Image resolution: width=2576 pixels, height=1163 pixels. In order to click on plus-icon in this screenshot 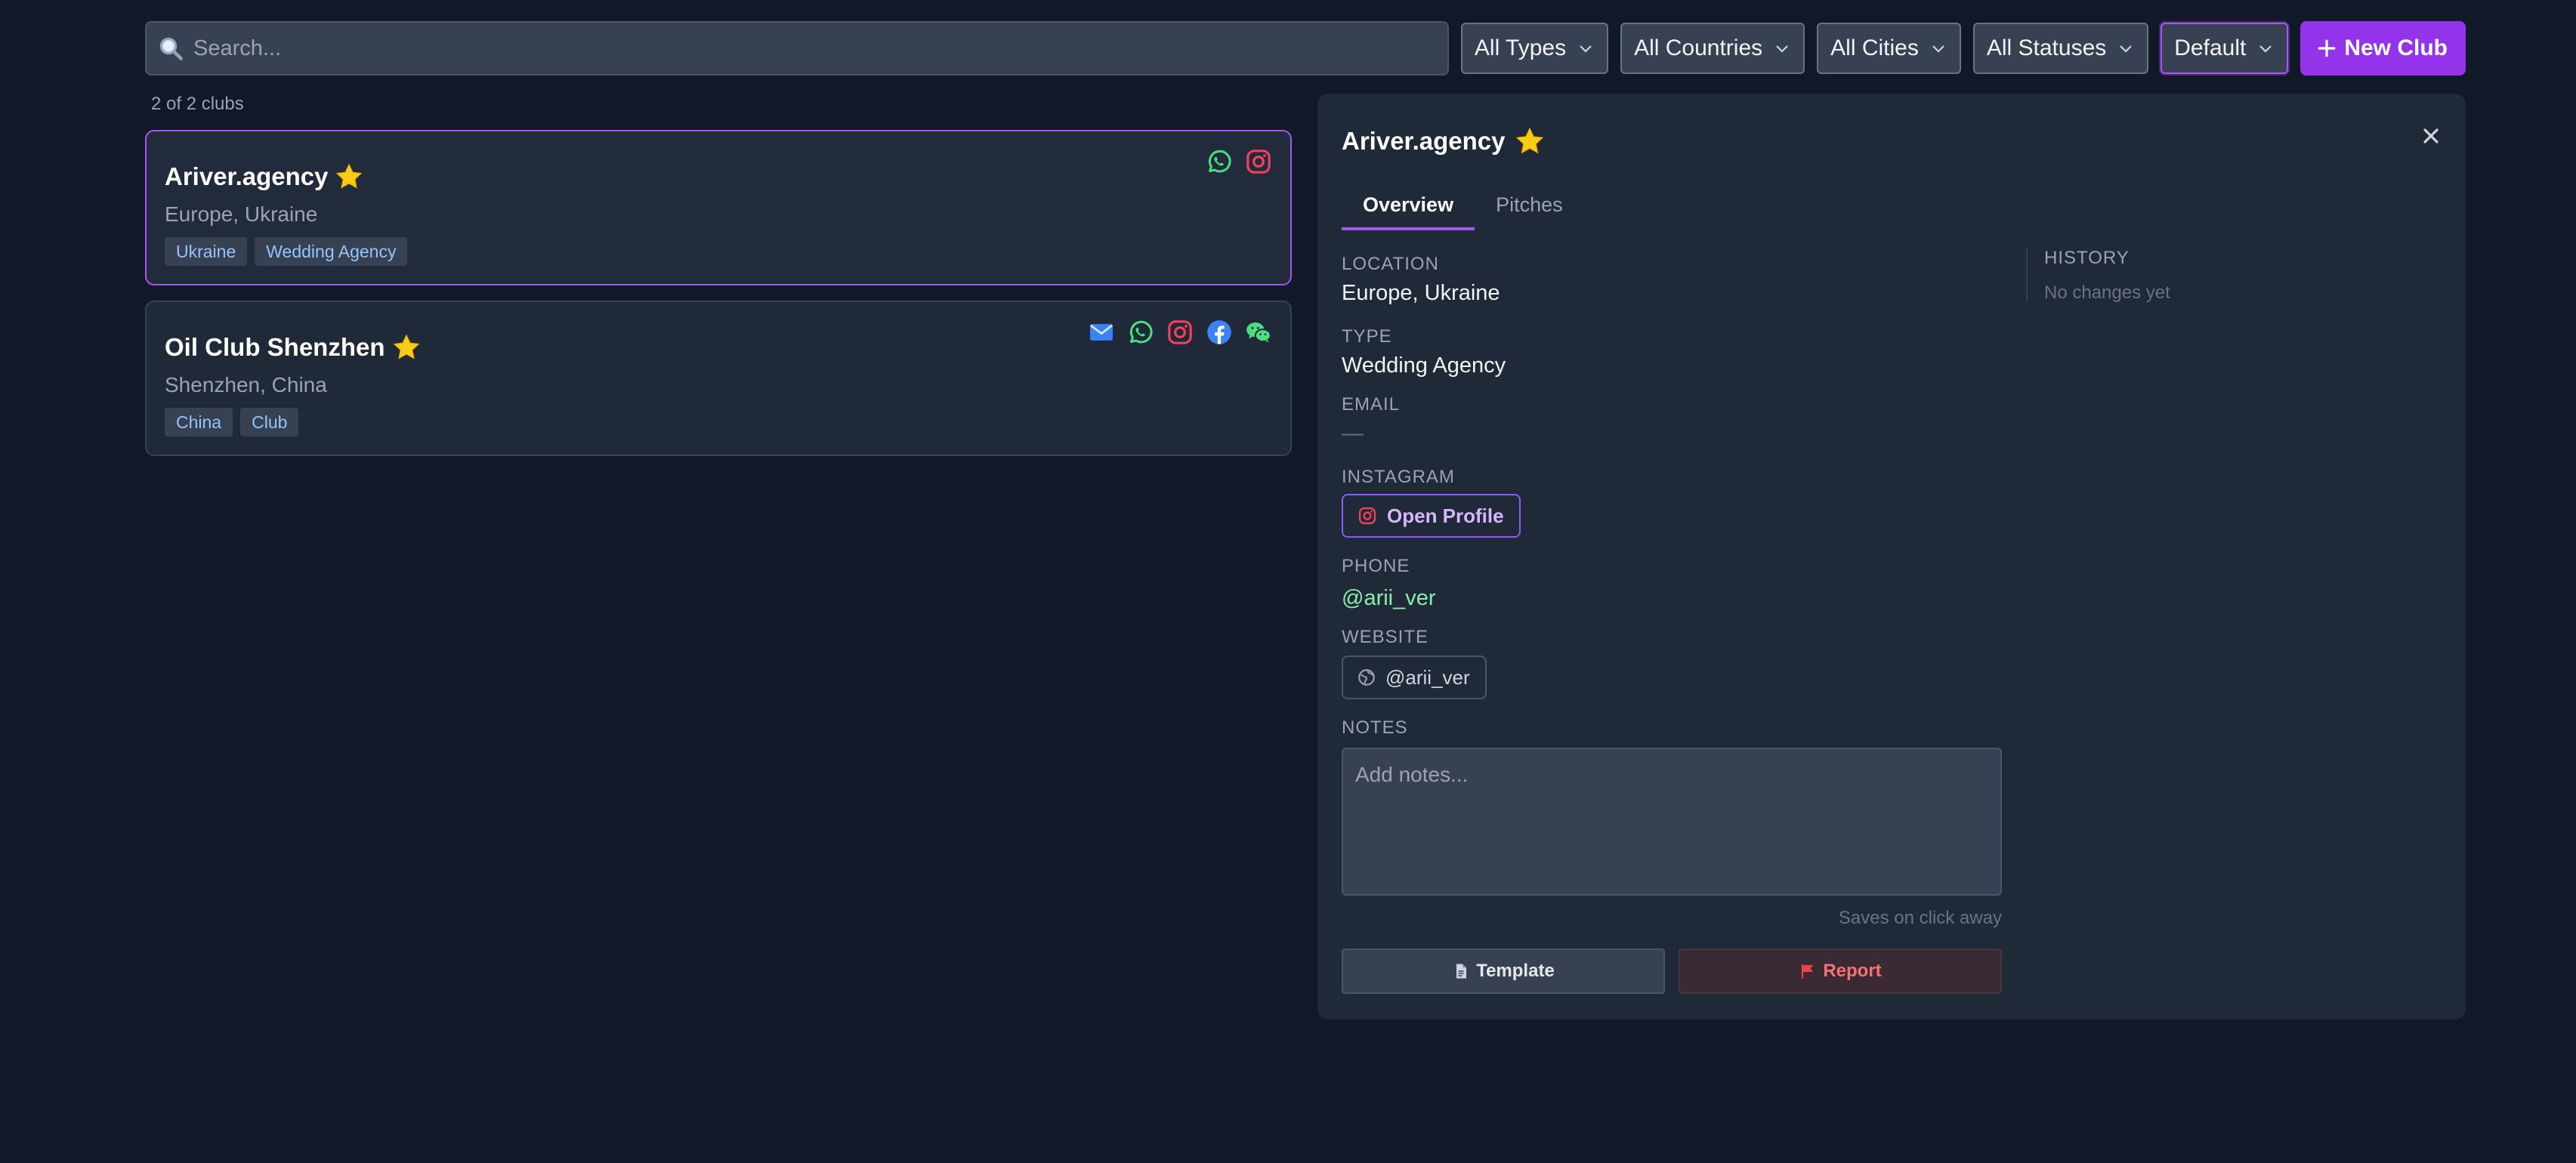, I will do `click(2327, 48)`.